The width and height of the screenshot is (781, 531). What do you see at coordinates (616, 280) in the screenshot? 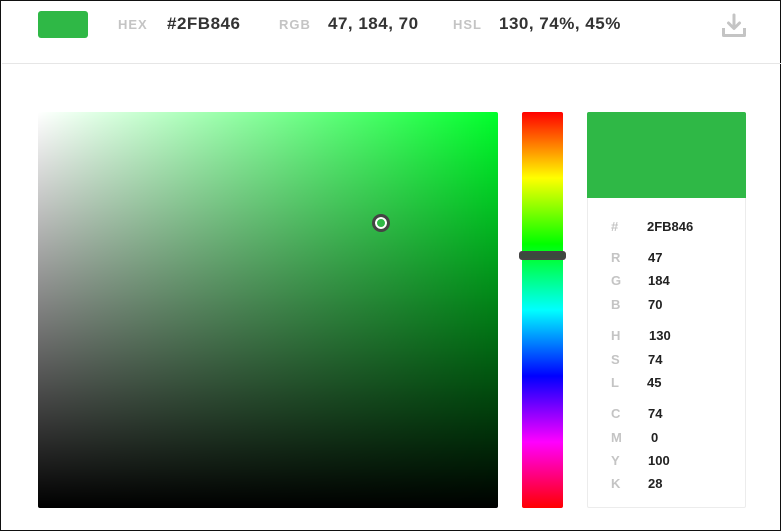
I see `green-label: G` at bounding box center [616, 280].